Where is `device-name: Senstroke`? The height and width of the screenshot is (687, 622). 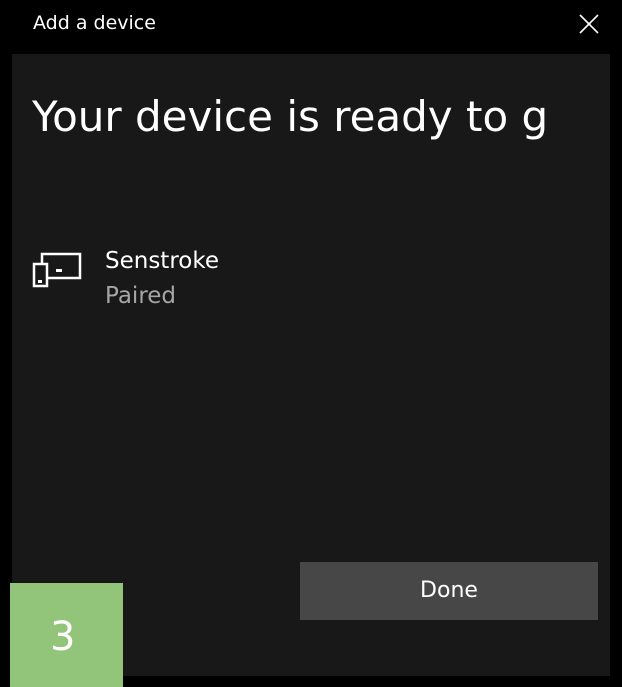
device-name: Senstroke is located at coordinates (162, 261).